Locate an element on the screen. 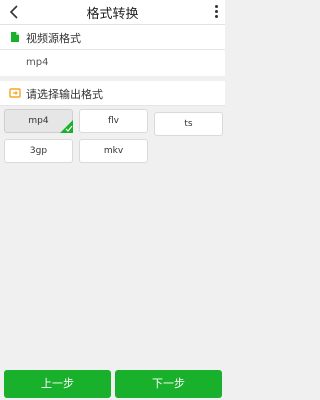  format-option-3gp: 3gp is located at coordinates (38, 151).